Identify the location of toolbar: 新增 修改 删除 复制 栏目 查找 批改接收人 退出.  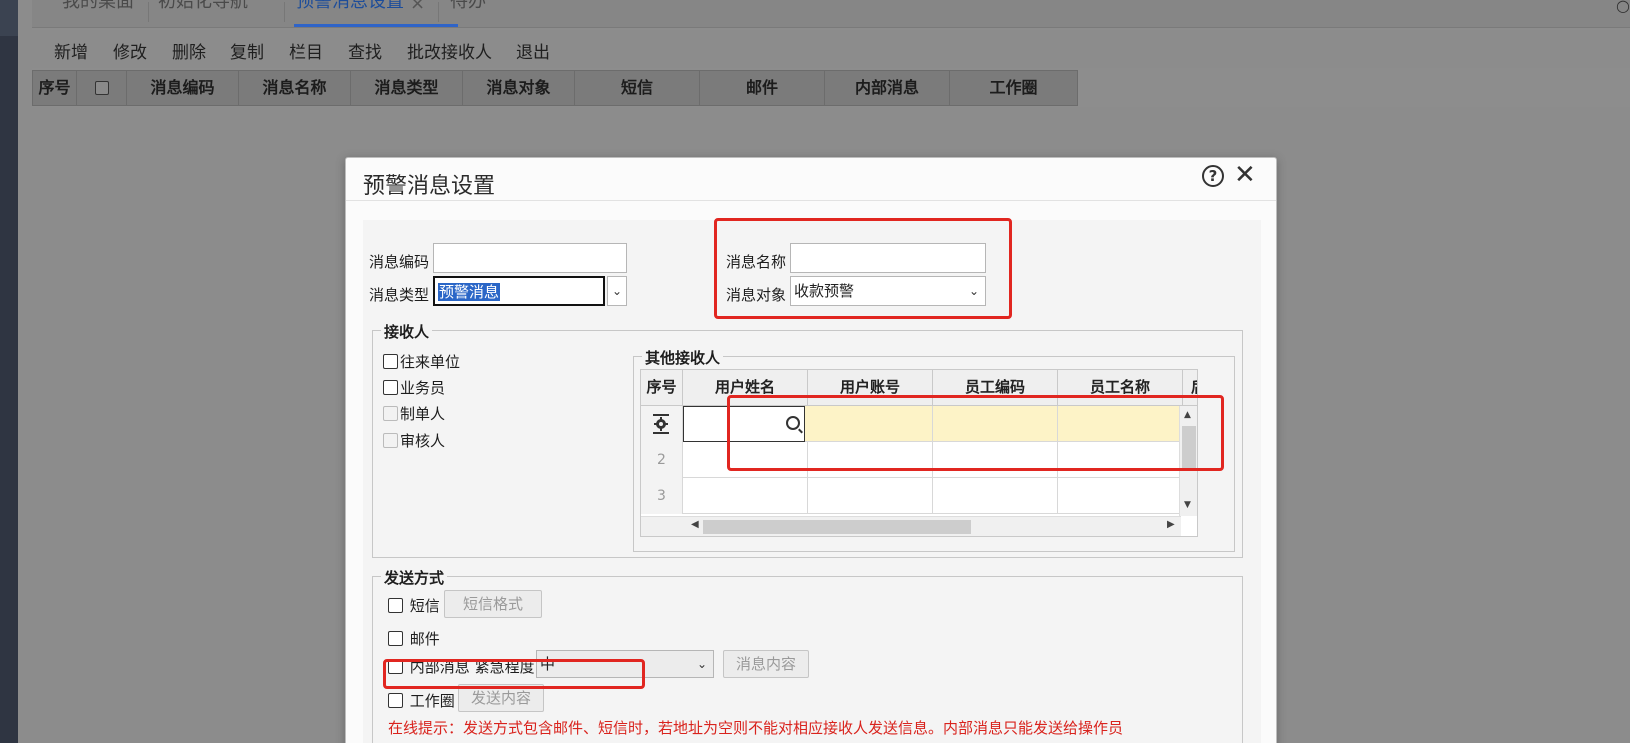
(831, 49).